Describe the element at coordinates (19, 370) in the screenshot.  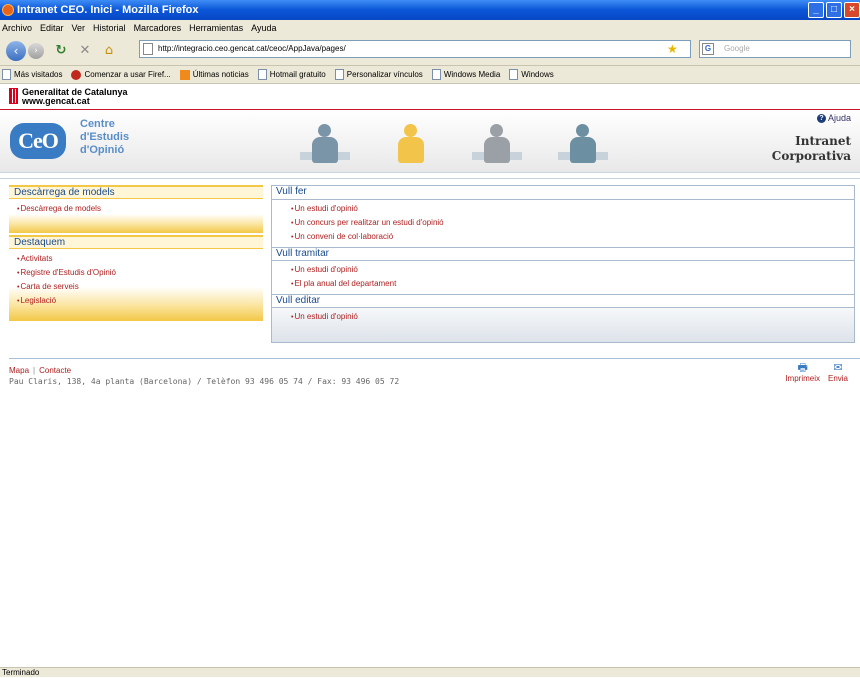
I see `footer-link-mapa: Mapa` at that location.